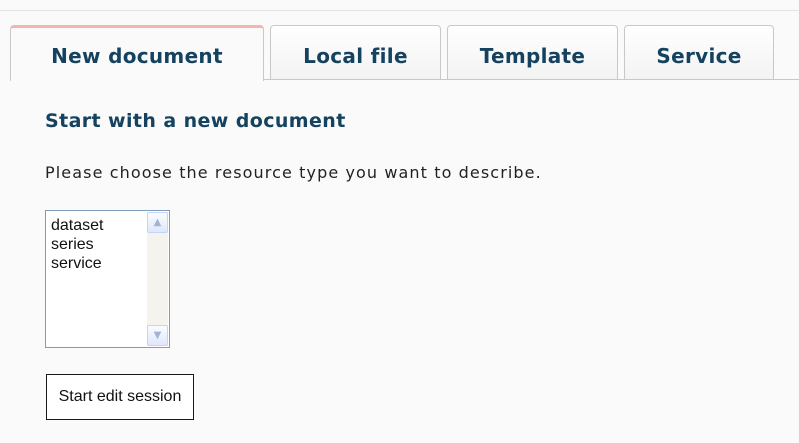 Image resolution: width=799 pixels, height=443 pixels. I want to click on section-heading: Start with a new document, so click(195, 121).